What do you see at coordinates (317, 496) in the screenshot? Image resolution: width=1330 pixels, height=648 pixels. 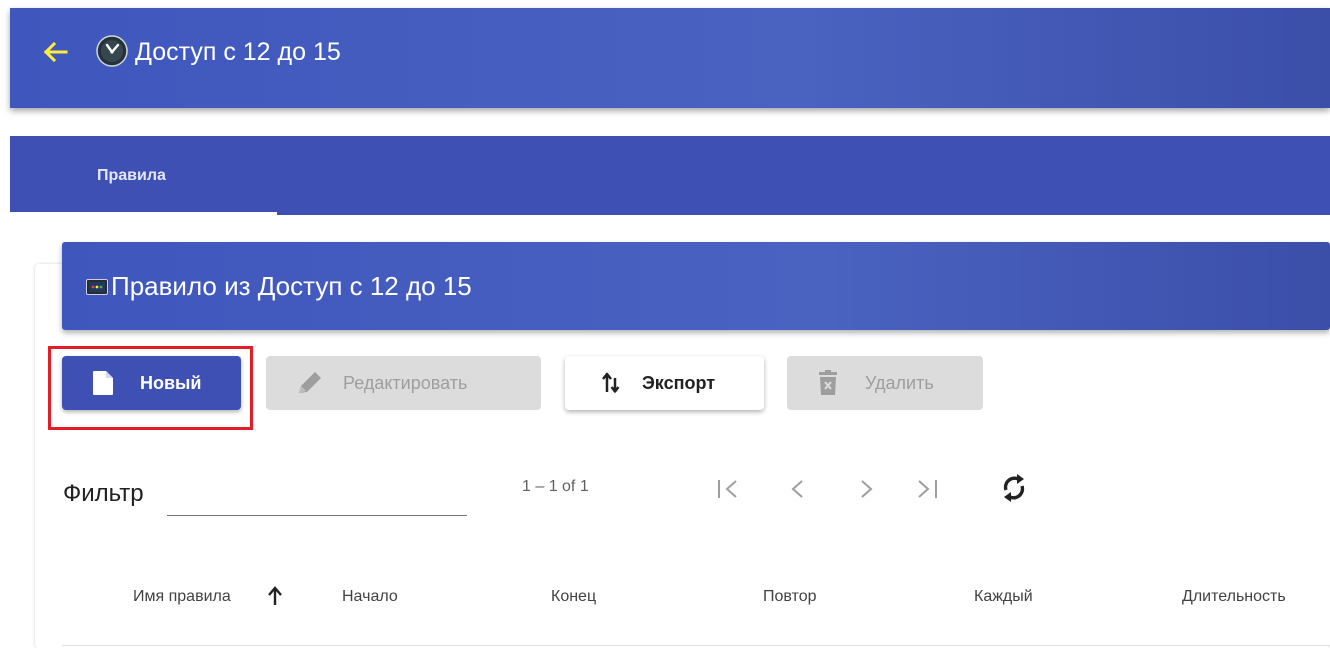 I see `filter-input` at bounding box center [317, 496].